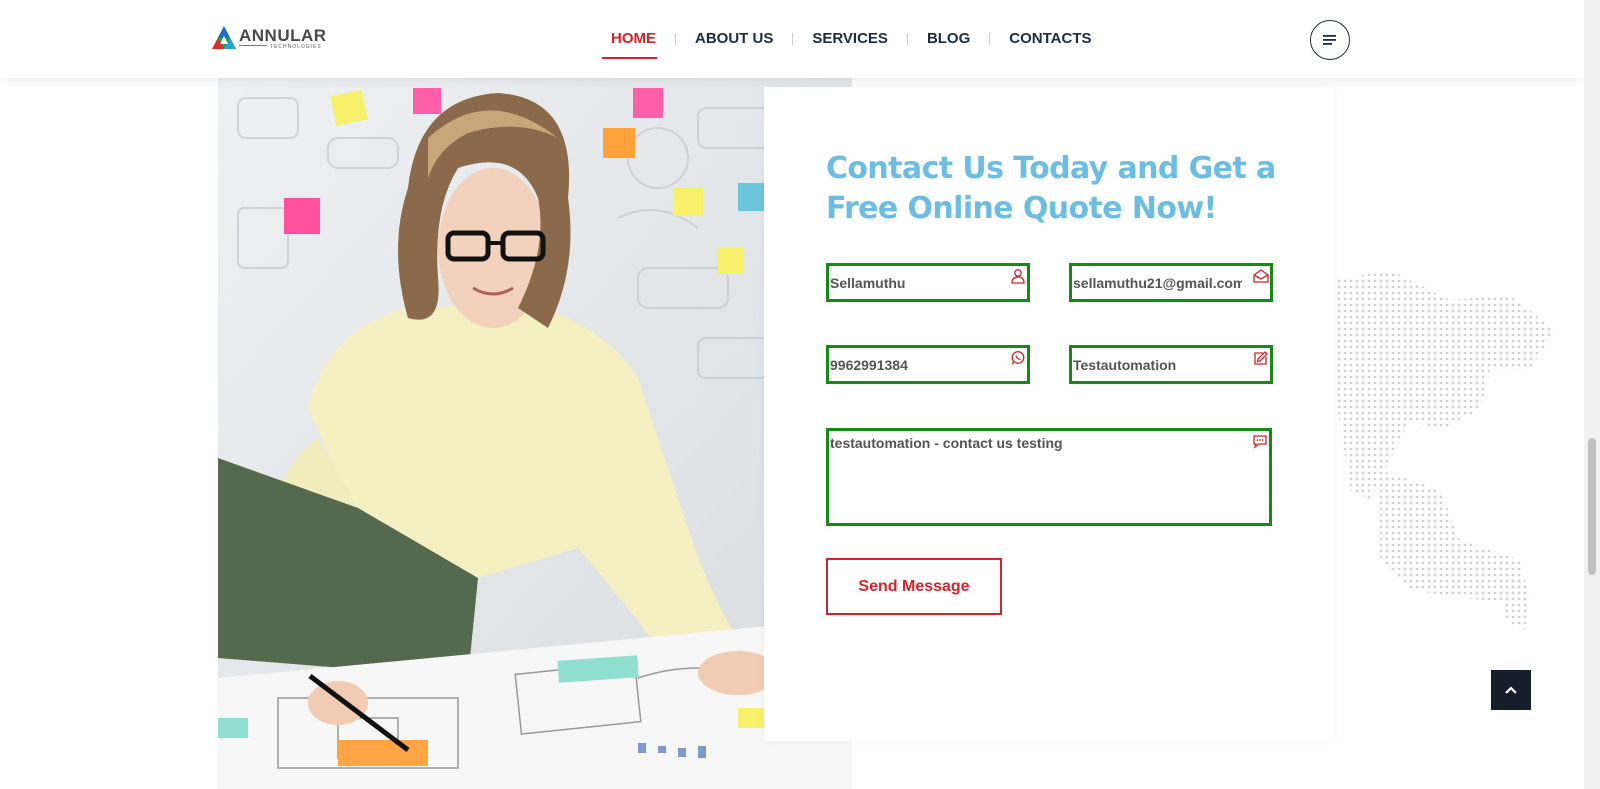 The height and width of the screenshot is (789, 1600). I want to click on chevron-up-icon, so click(1511, 690).